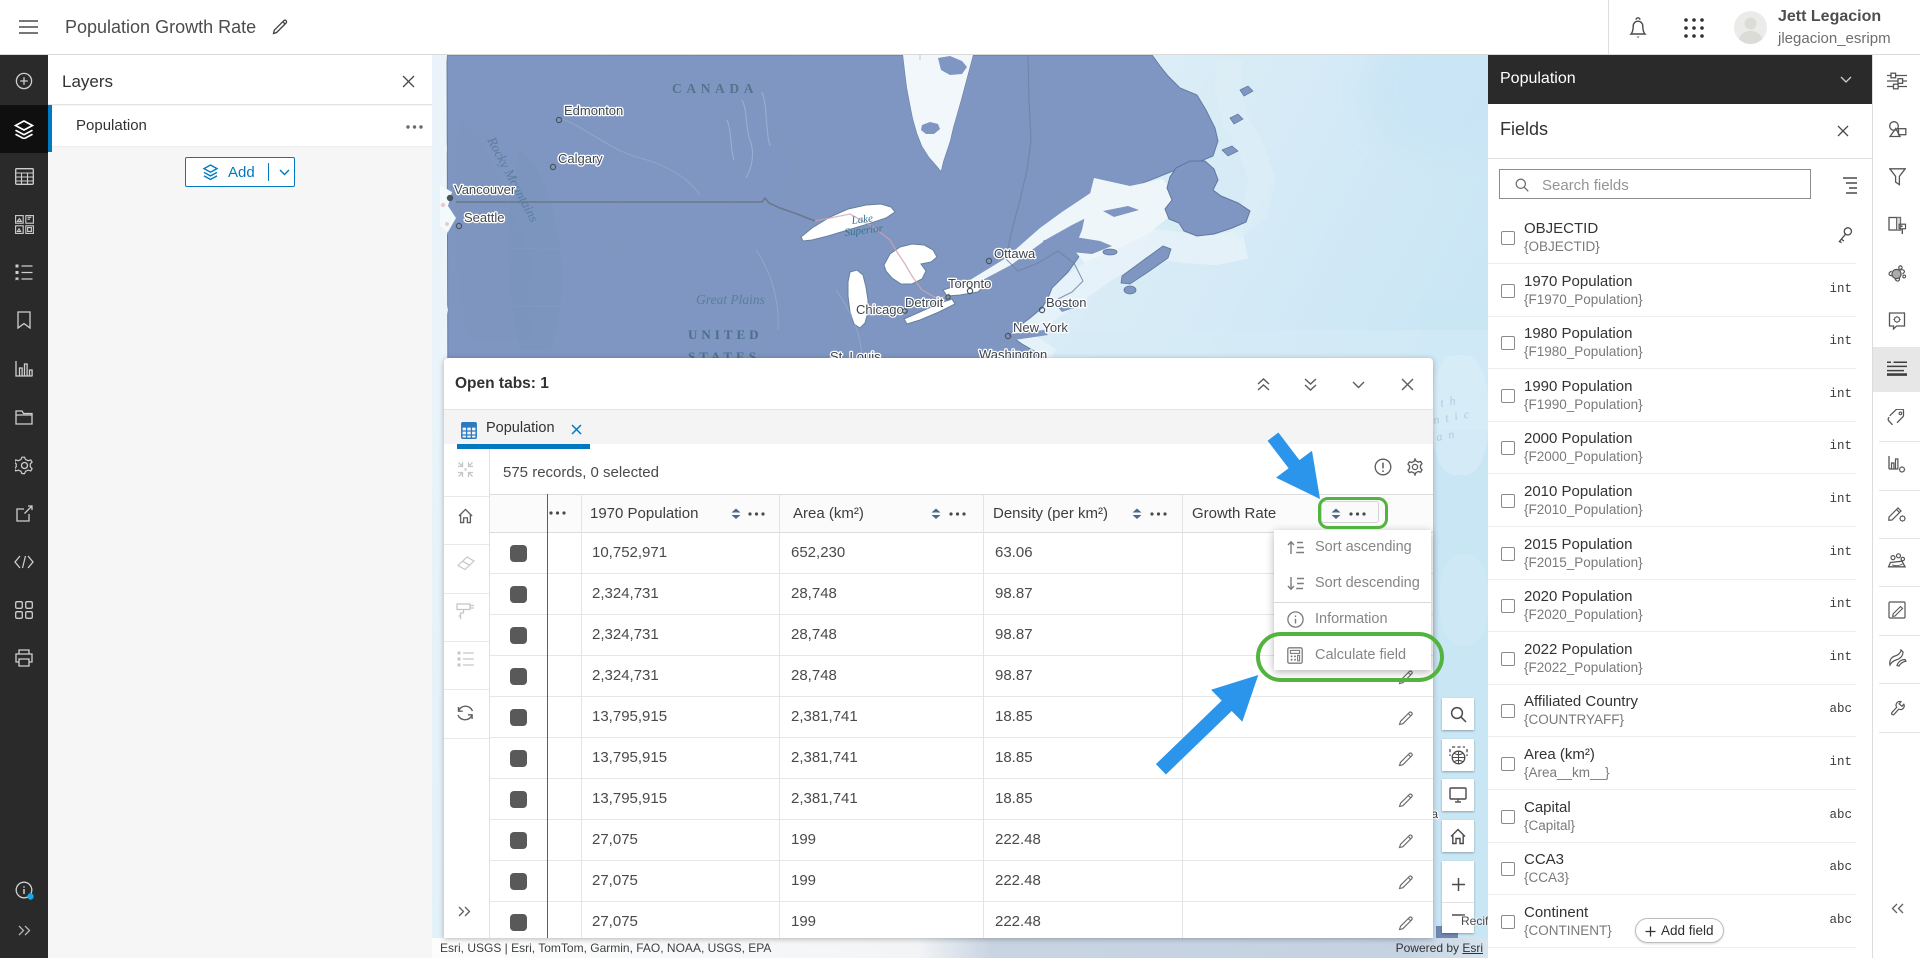 This screenshot has width=1920, height=958. I want to click on svg-text: Detroit, so click(924, 302).